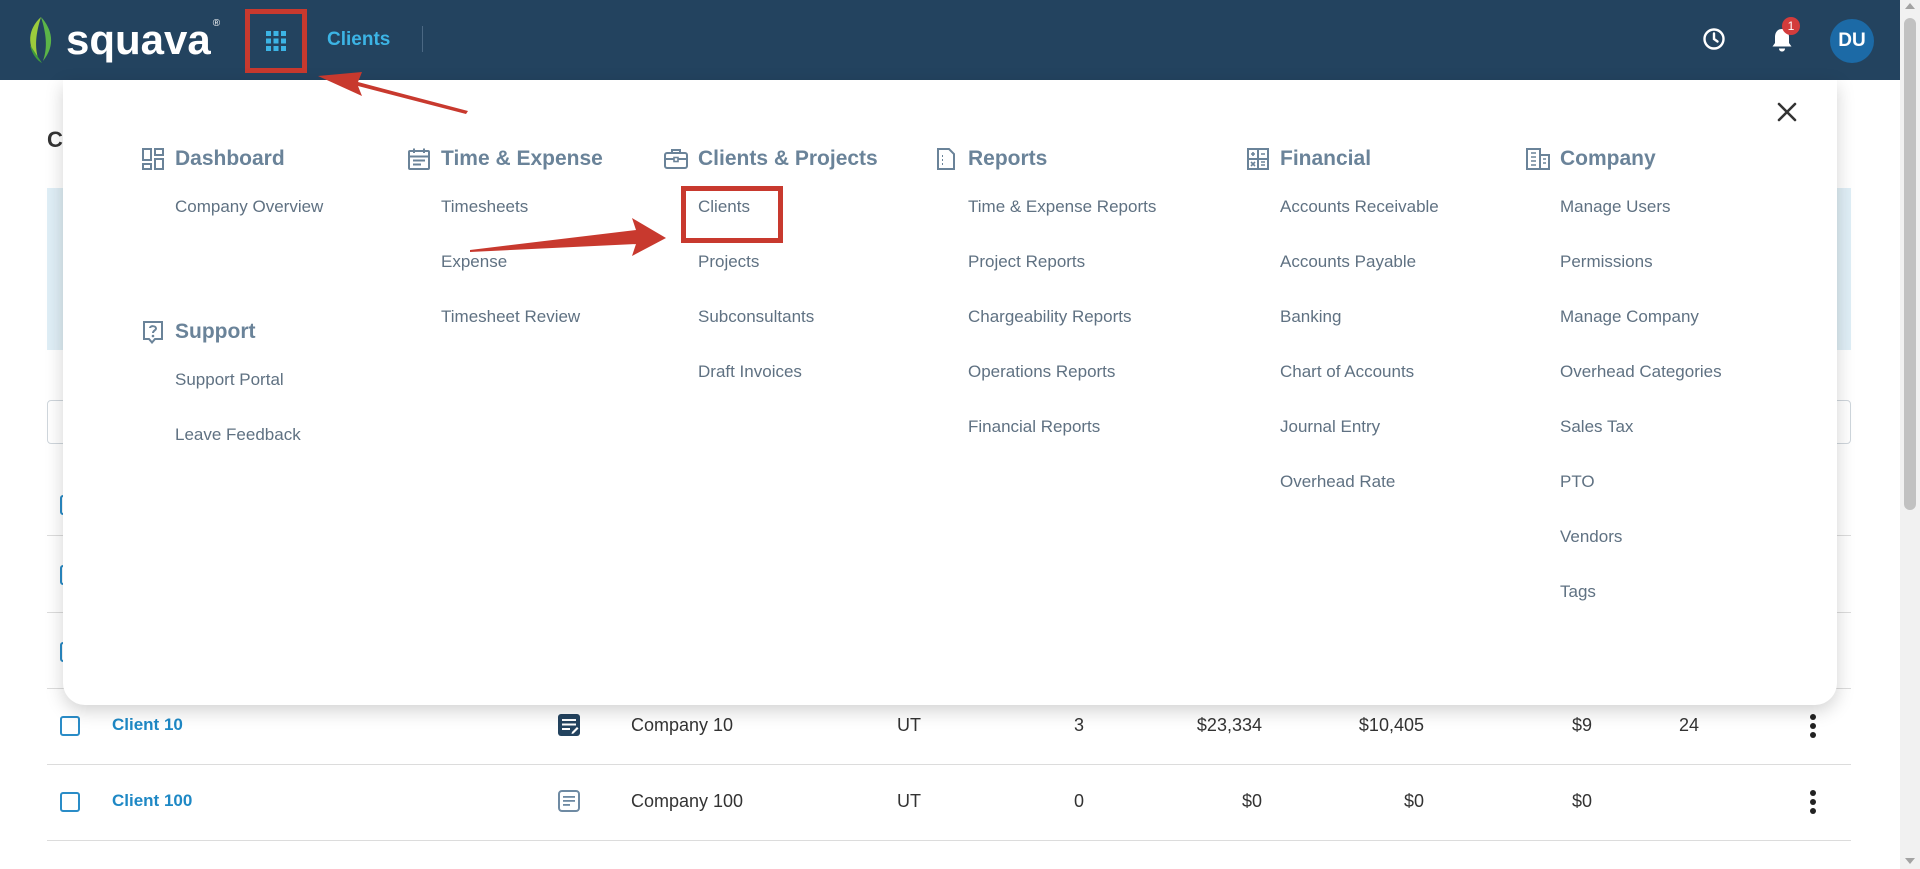  I want to click on squava-logo: squava ®, so click(122, 40).